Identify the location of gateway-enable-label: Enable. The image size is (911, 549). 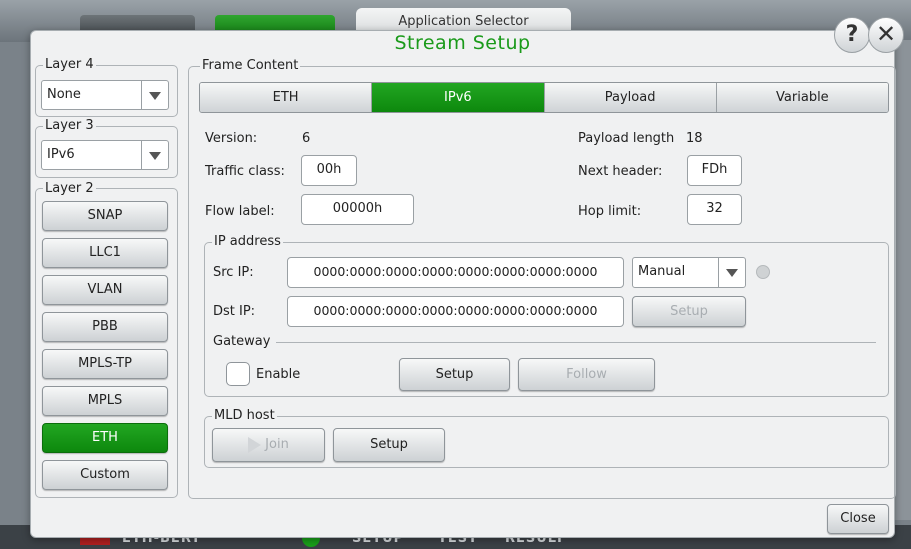
(278, 374).